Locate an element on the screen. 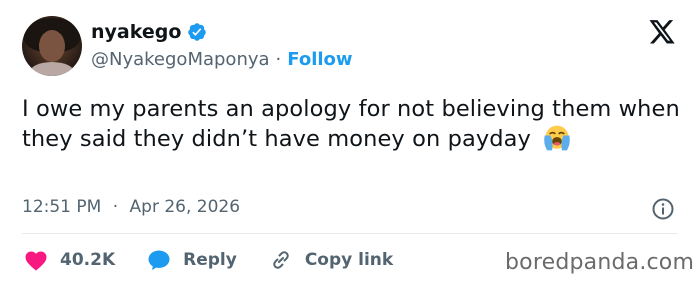  verified-badge-icon is located at coordinates (197, 32).